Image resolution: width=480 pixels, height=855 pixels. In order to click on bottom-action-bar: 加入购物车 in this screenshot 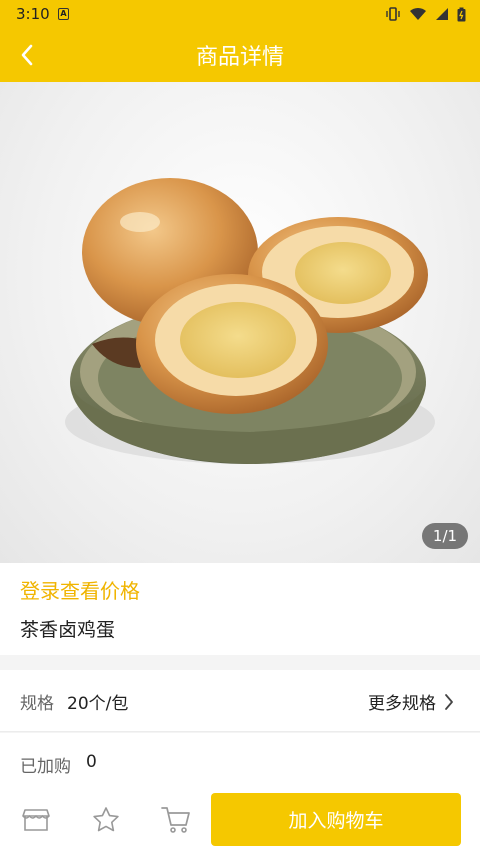, I will do `click(240, 824)`.